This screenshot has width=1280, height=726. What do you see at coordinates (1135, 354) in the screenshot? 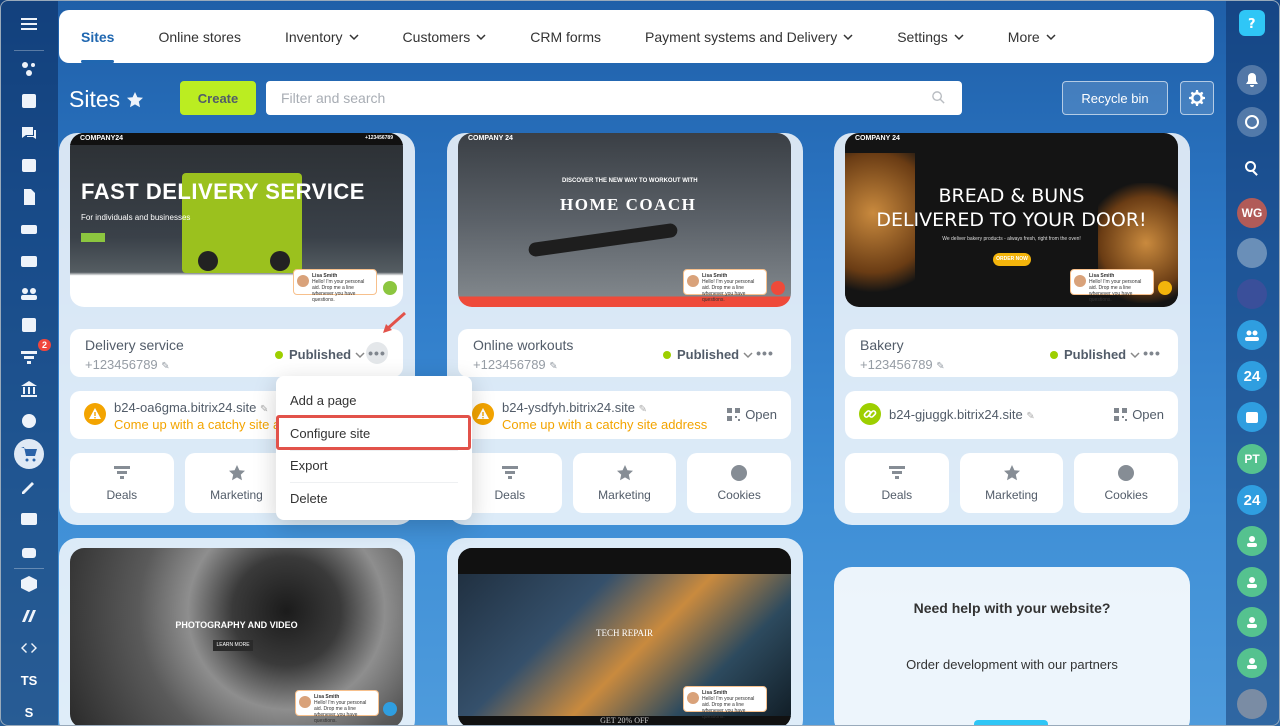
I see `chevron-down-icon` at bounding box center [1135, 354].